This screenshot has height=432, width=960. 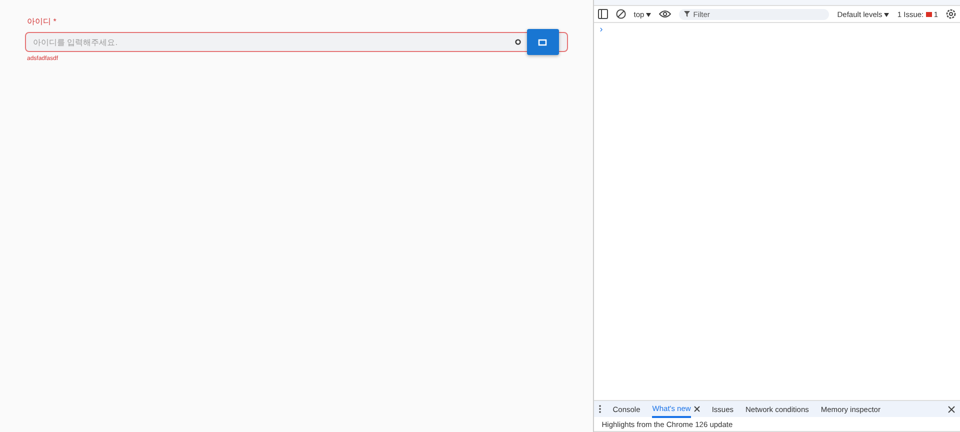 I want to click on more-options-icon, so click(x=599, y=409).